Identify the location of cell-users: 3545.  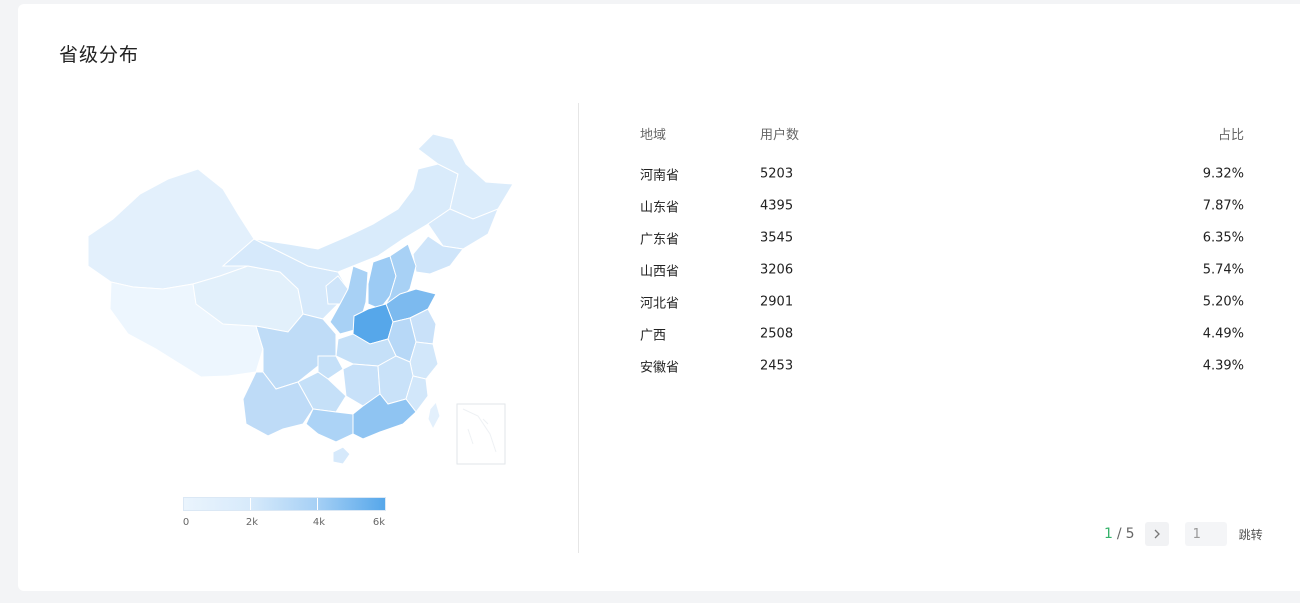
(777, 238).